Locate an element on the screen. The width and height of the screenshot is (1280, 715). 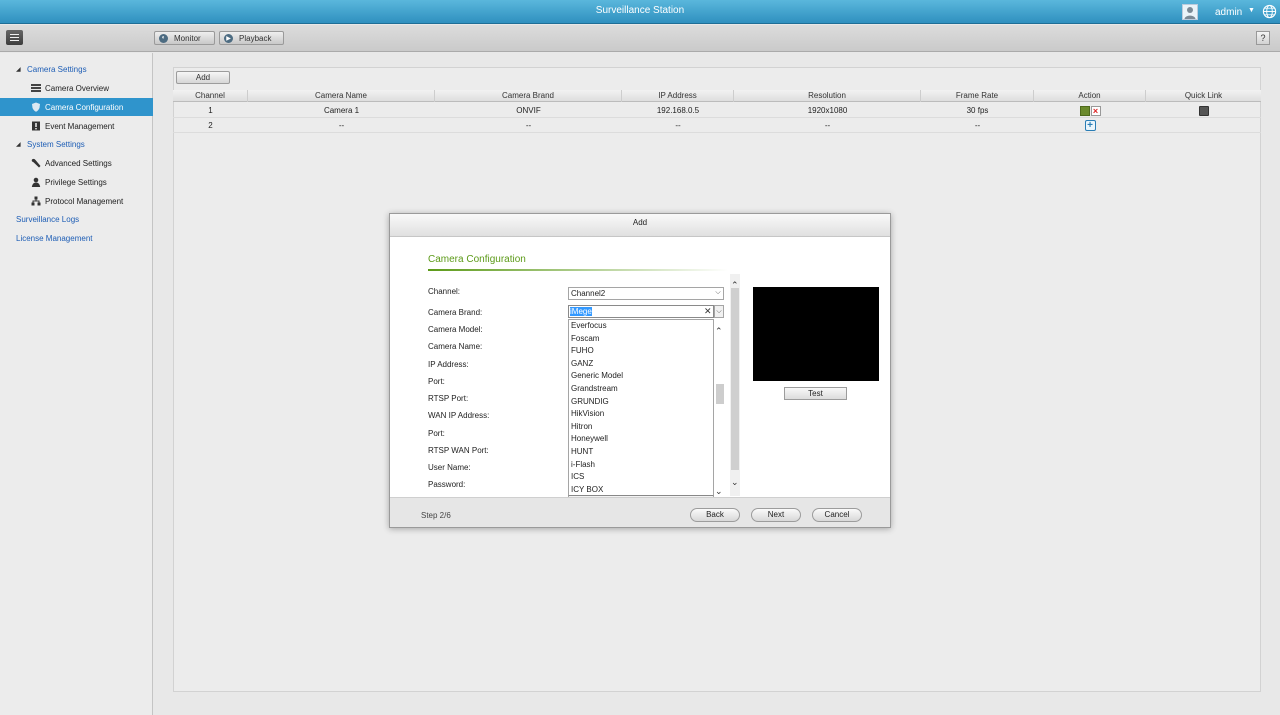
dialog-title: Add is located at coordinates (640, 225).